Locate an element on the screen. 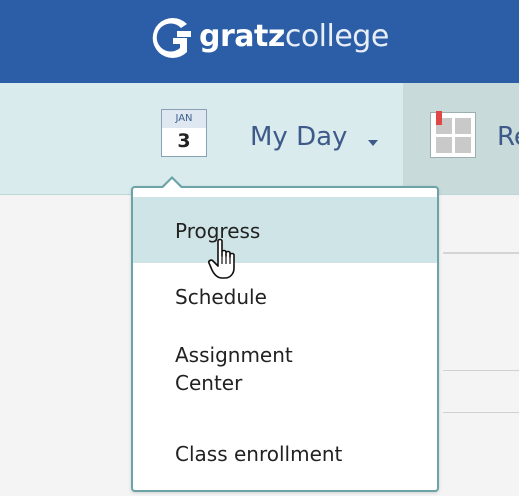 The height and width of the screenshot is (496, 519). gratz-logo: gratzcollege is located at coordinates (268, 38).